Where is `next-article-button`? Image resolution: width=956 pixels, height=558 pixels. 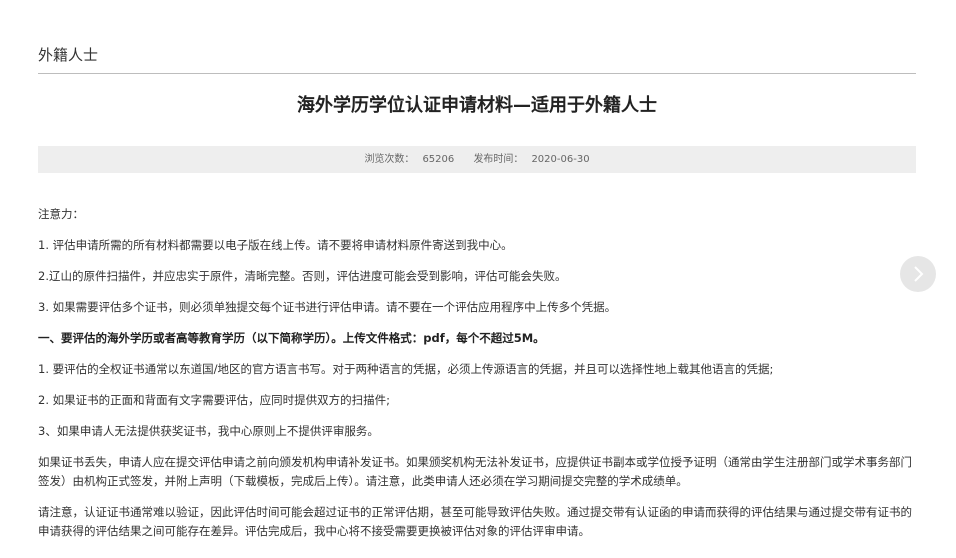
next-article-button is located at coordinates (918, 274).